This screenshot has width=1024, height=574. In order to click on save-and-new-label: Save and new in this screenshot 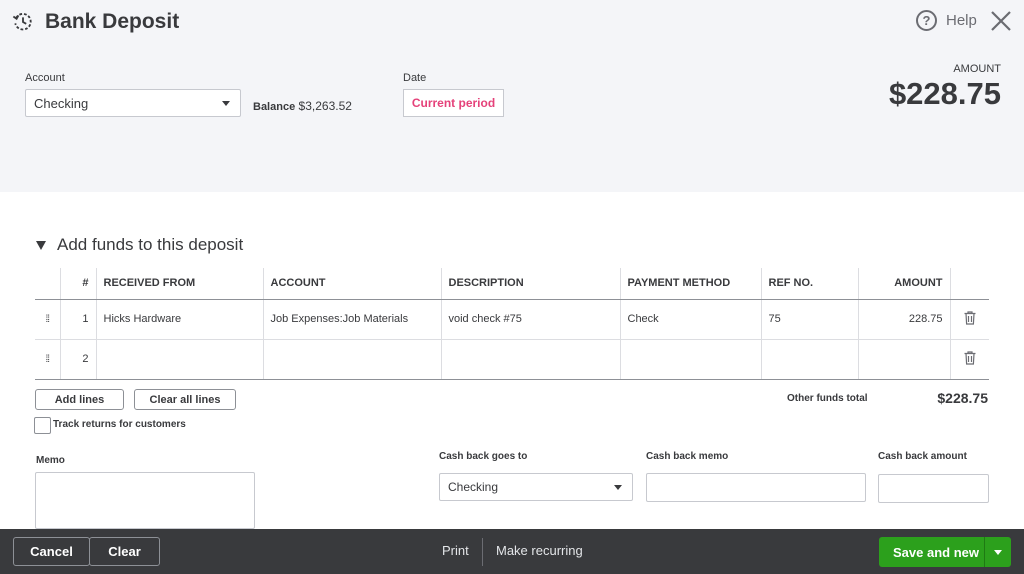, I will do `click(936, 552)`.